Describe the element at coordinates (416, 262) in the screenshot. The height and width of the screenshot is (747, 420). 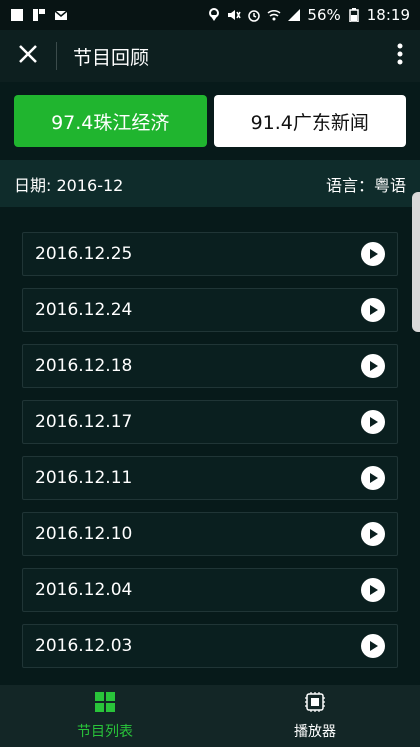
I see `side-drawer-handle` at that location.